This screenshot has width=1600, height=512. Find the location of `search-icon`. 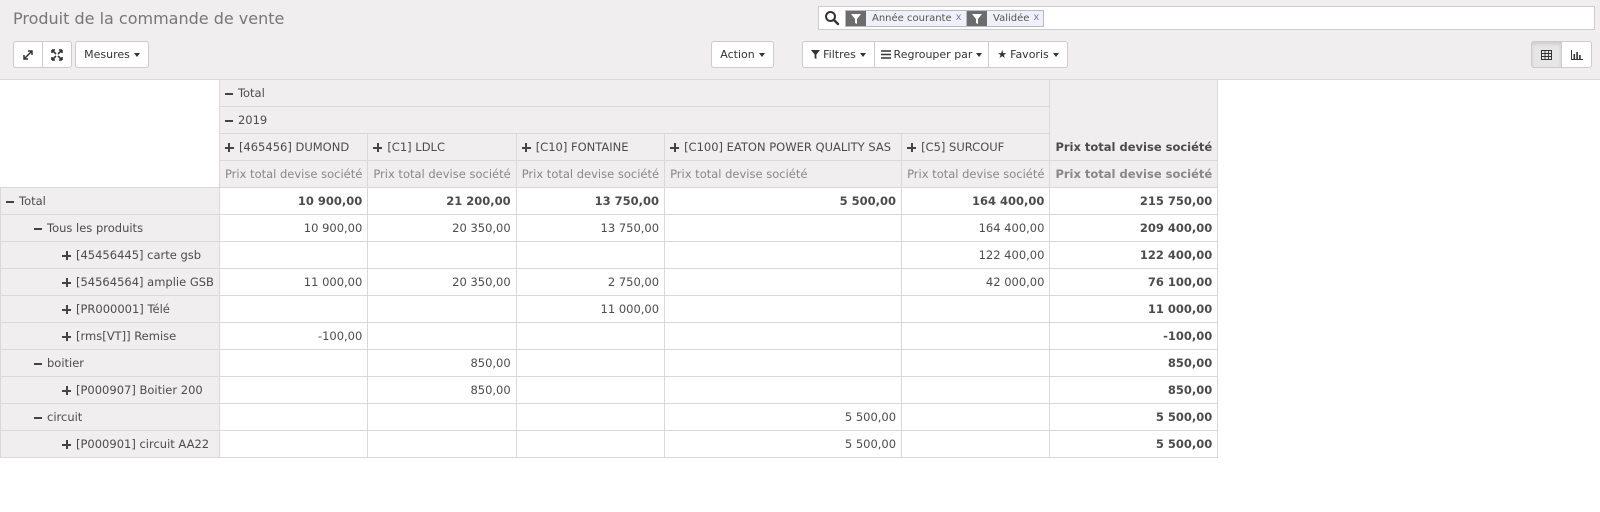

search-icon is located at coordinates (832, 18).